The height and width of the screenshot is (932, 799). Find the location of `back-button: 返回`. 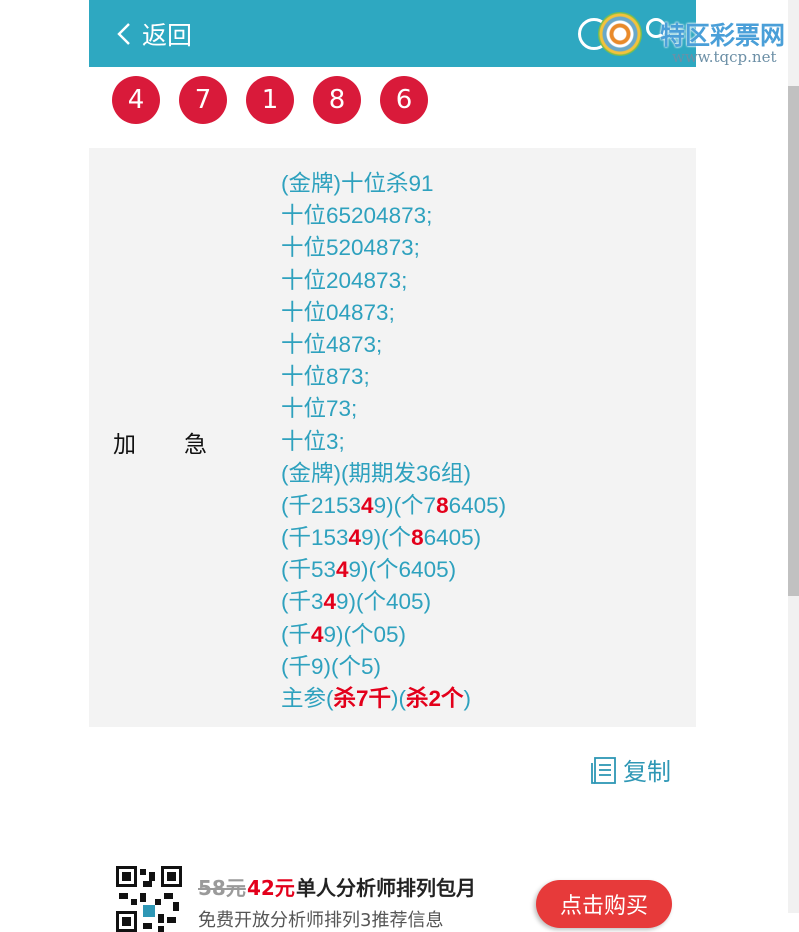

back-button: 返回 is located at coordinates (154, 34).